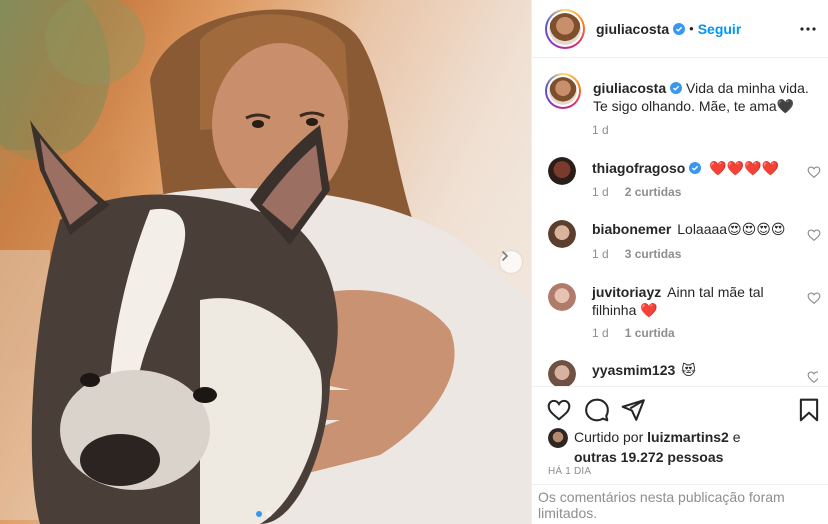 Image resolution: width=828 pixels, height=524 pixels. I want to click on comment-likes: 1 curtida, so click(650, 333).